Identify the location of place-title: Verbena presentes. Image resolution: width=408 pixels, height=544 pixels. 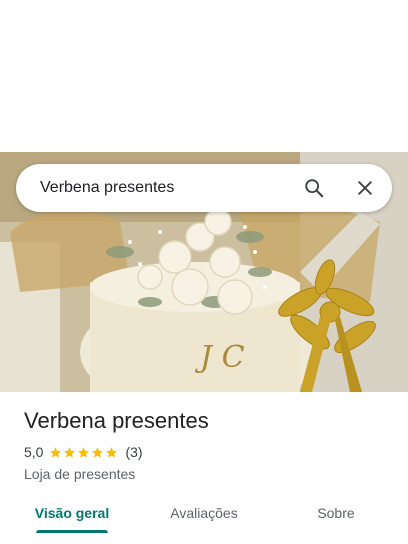
(116, 420).